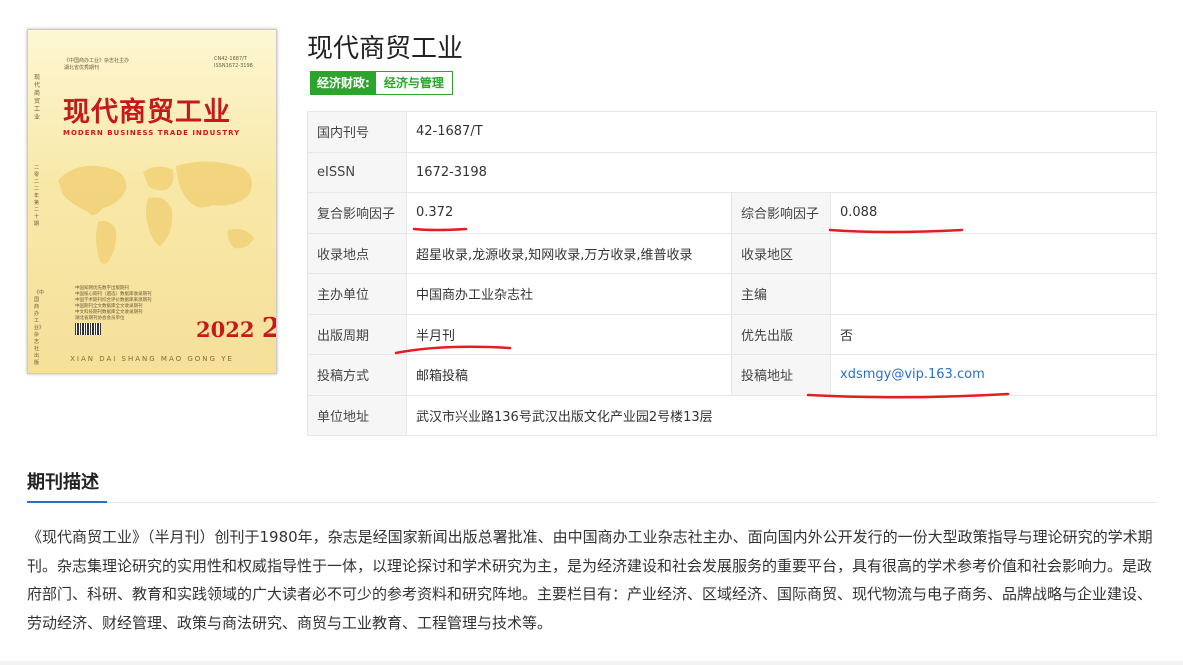 Image resolution: width=1183 pixels, height=665 pixels. I want to click on category-tag: 经济财政: 经济与管理, so click(381, 83).